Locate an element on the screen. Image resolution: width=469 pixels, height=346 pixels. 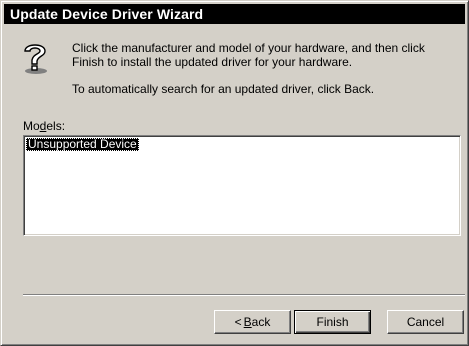
question-mark-help-icon is located at coordinates (35, 59).